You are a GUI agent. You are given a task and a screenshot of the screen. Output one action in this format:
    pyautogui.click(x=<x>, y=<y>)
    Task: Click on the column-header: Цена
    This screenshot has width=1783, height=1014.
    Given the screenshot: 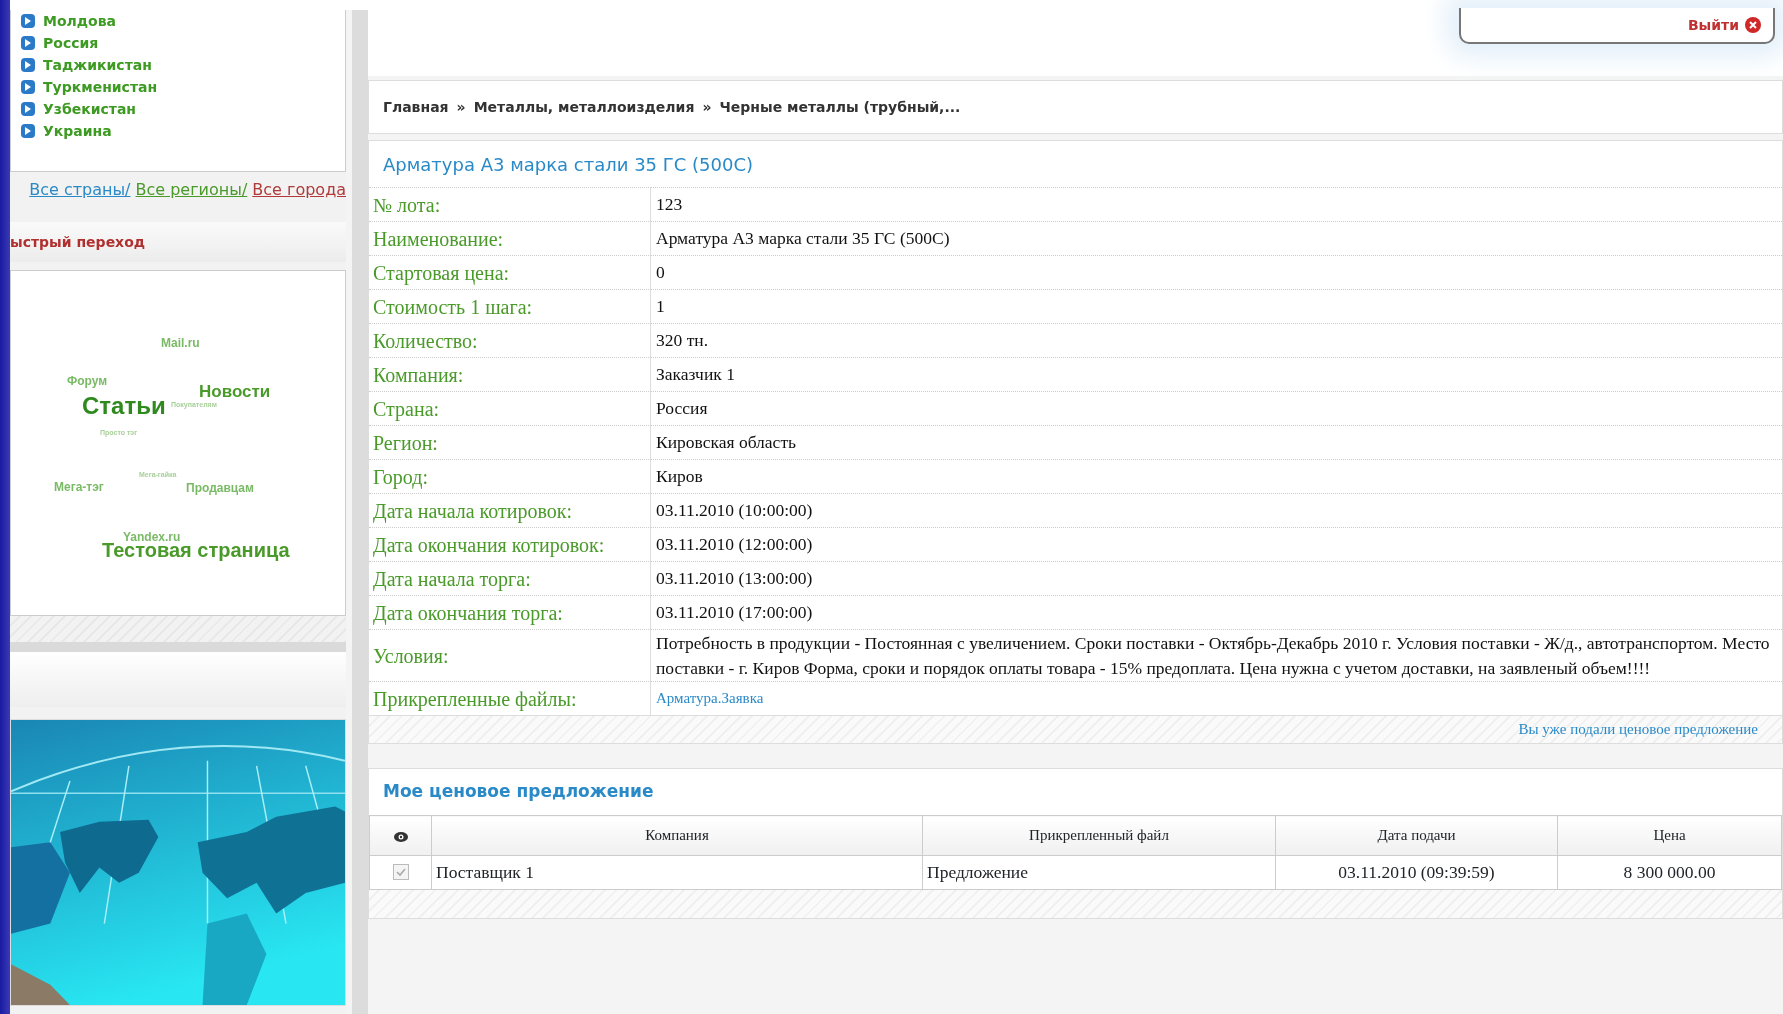 What is the action you would take?
    pyautogui.click(x=1669, y=835)
    